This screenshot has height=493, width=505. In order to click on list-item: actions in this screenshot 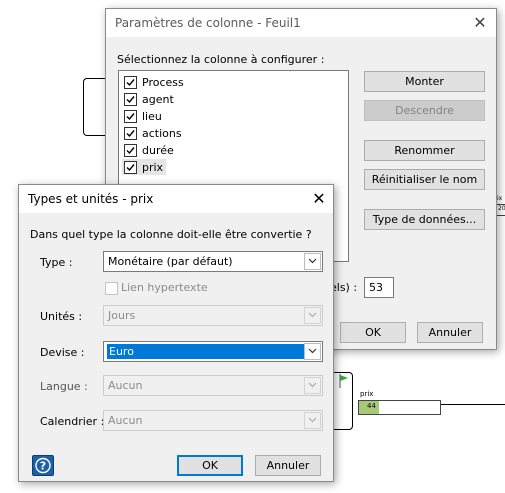, I will do `click(222, 133)`.